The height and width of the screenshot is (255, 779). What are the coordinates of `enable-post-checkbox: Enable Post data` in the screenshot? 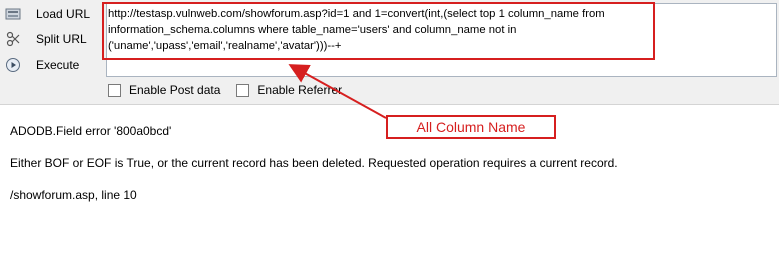 It's located at (164, 90).